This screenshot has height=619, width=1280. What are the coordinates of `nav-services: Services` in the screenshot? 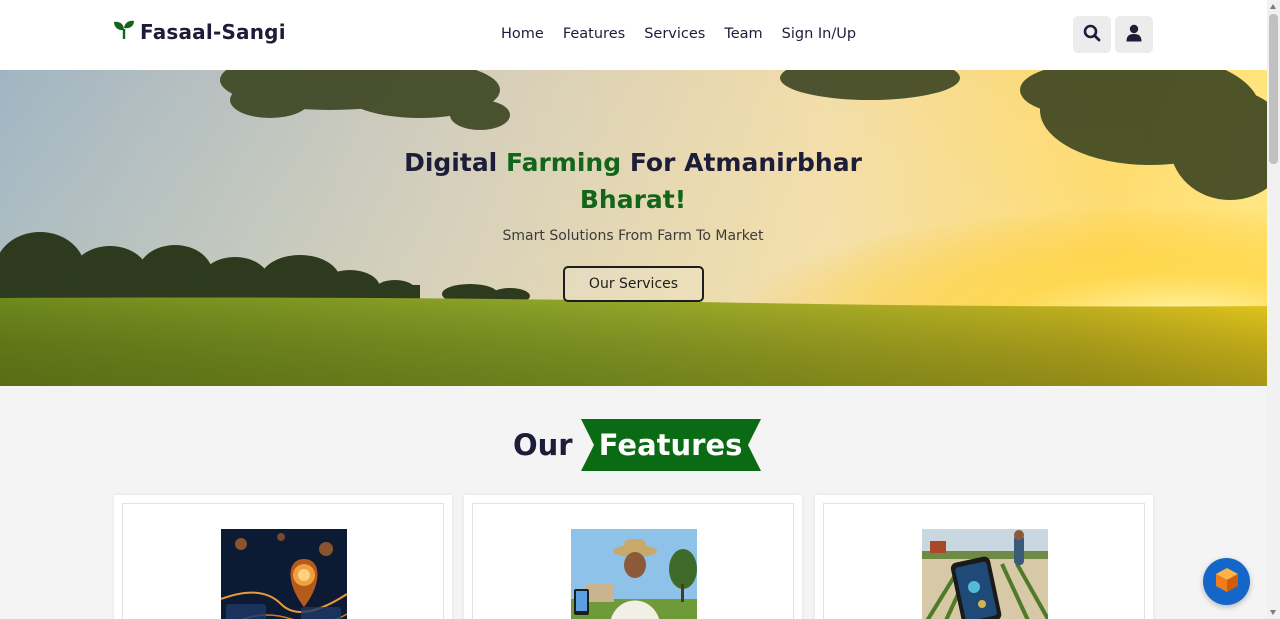 It's located at (674, 34).